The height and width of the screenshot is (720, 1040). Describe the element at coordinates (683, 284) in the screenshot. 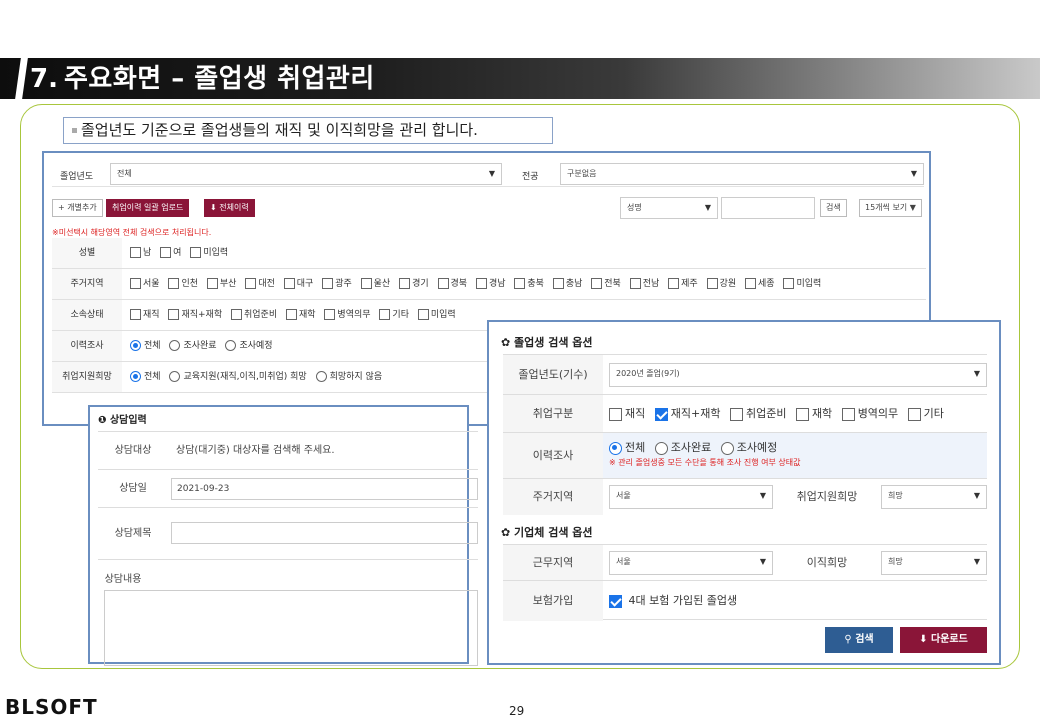

I see `checkbox-option: 제주` at that location.